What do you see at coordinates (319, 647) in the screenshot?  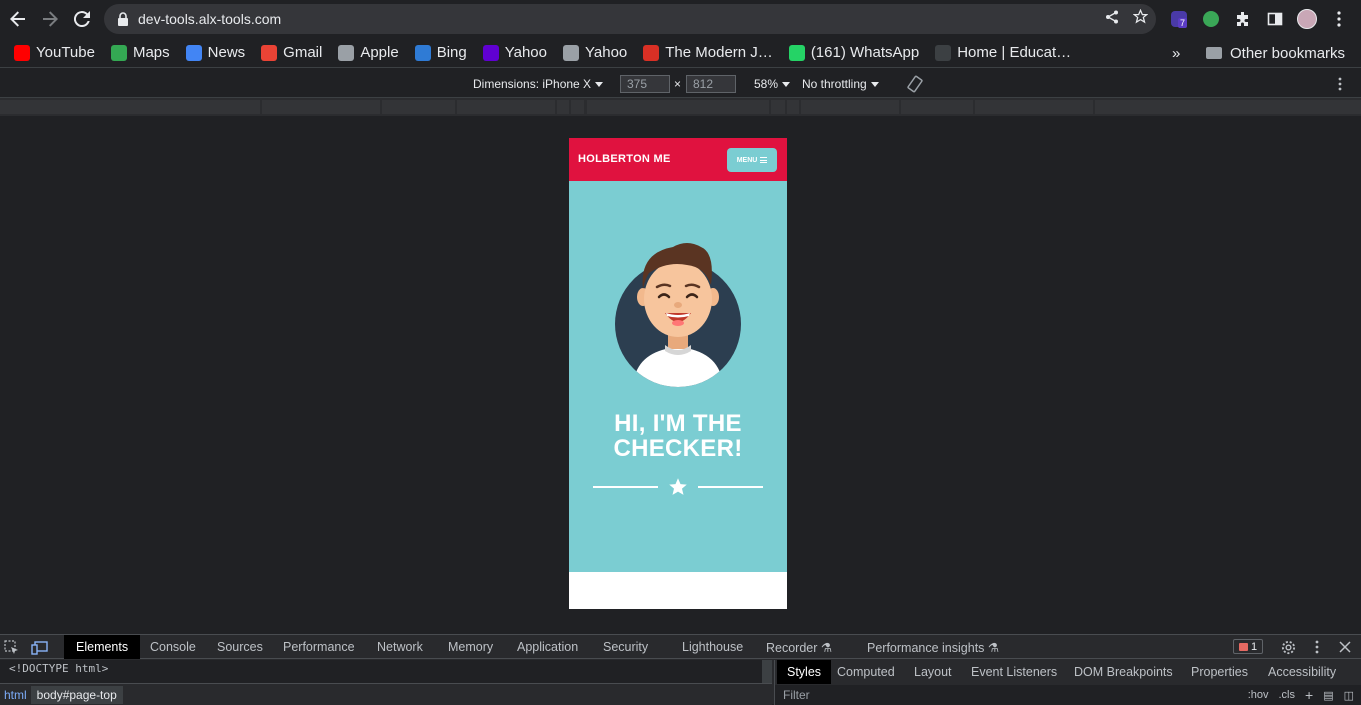 I see `devtools-tab: Performance` at bounding box center [319, 647].